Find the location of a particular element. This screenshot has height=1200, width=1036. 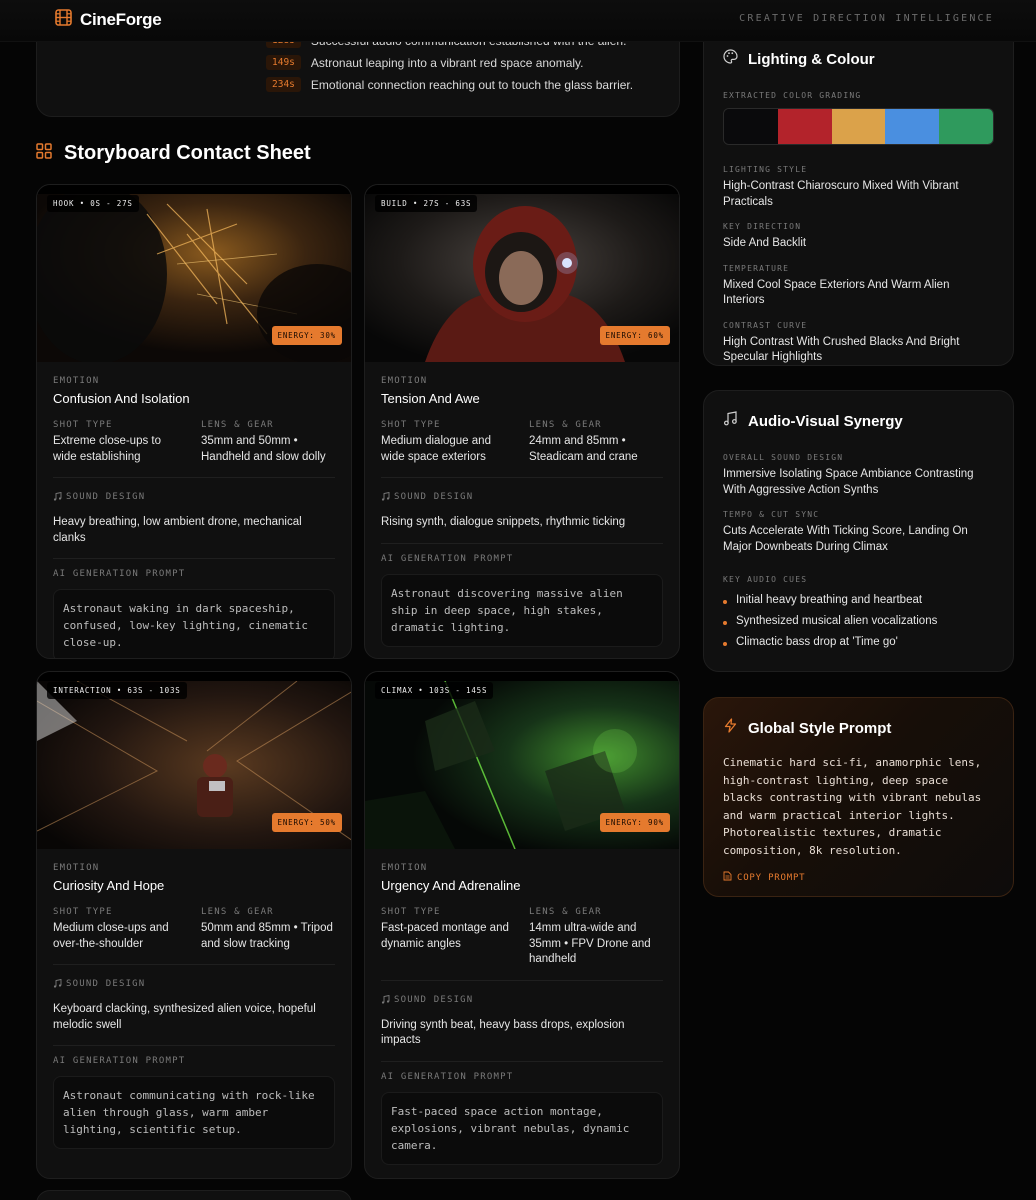

lens-value: 24mm and 85mm • Steadicam and crane is located at coordinates (583, 449).